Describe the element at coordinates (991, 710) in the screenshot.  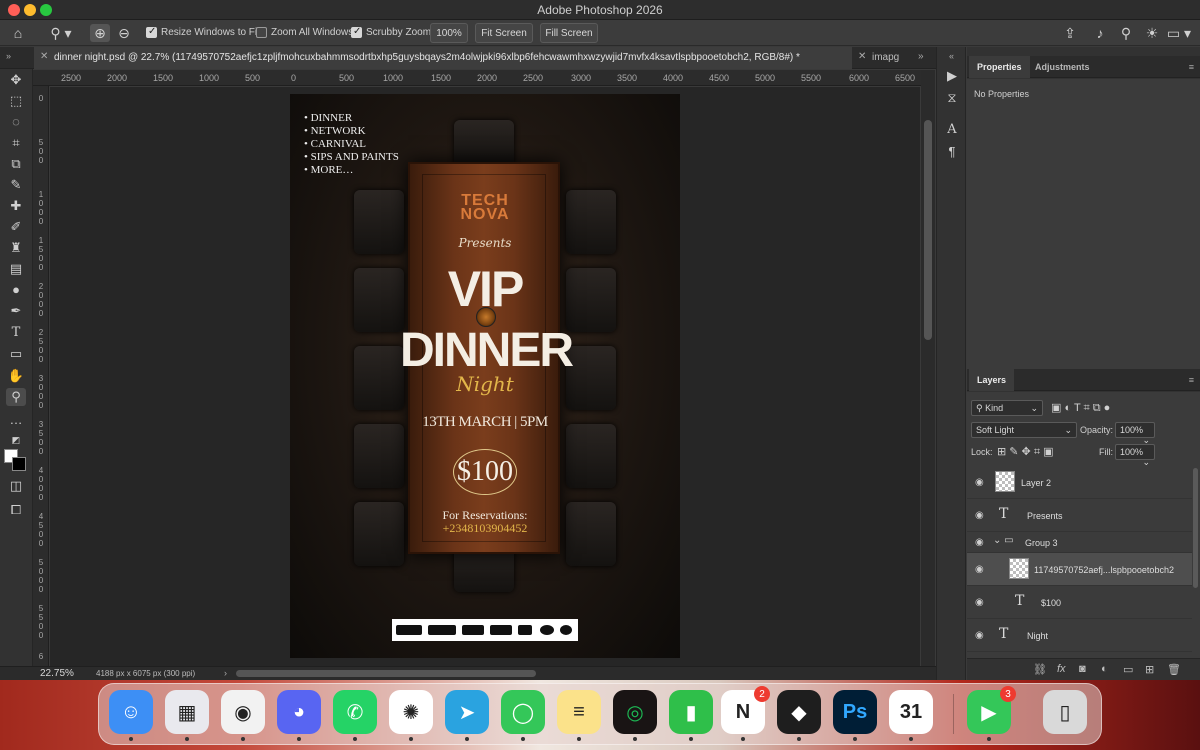
I see `dock-app-facetime: ▶ 3` at that location.